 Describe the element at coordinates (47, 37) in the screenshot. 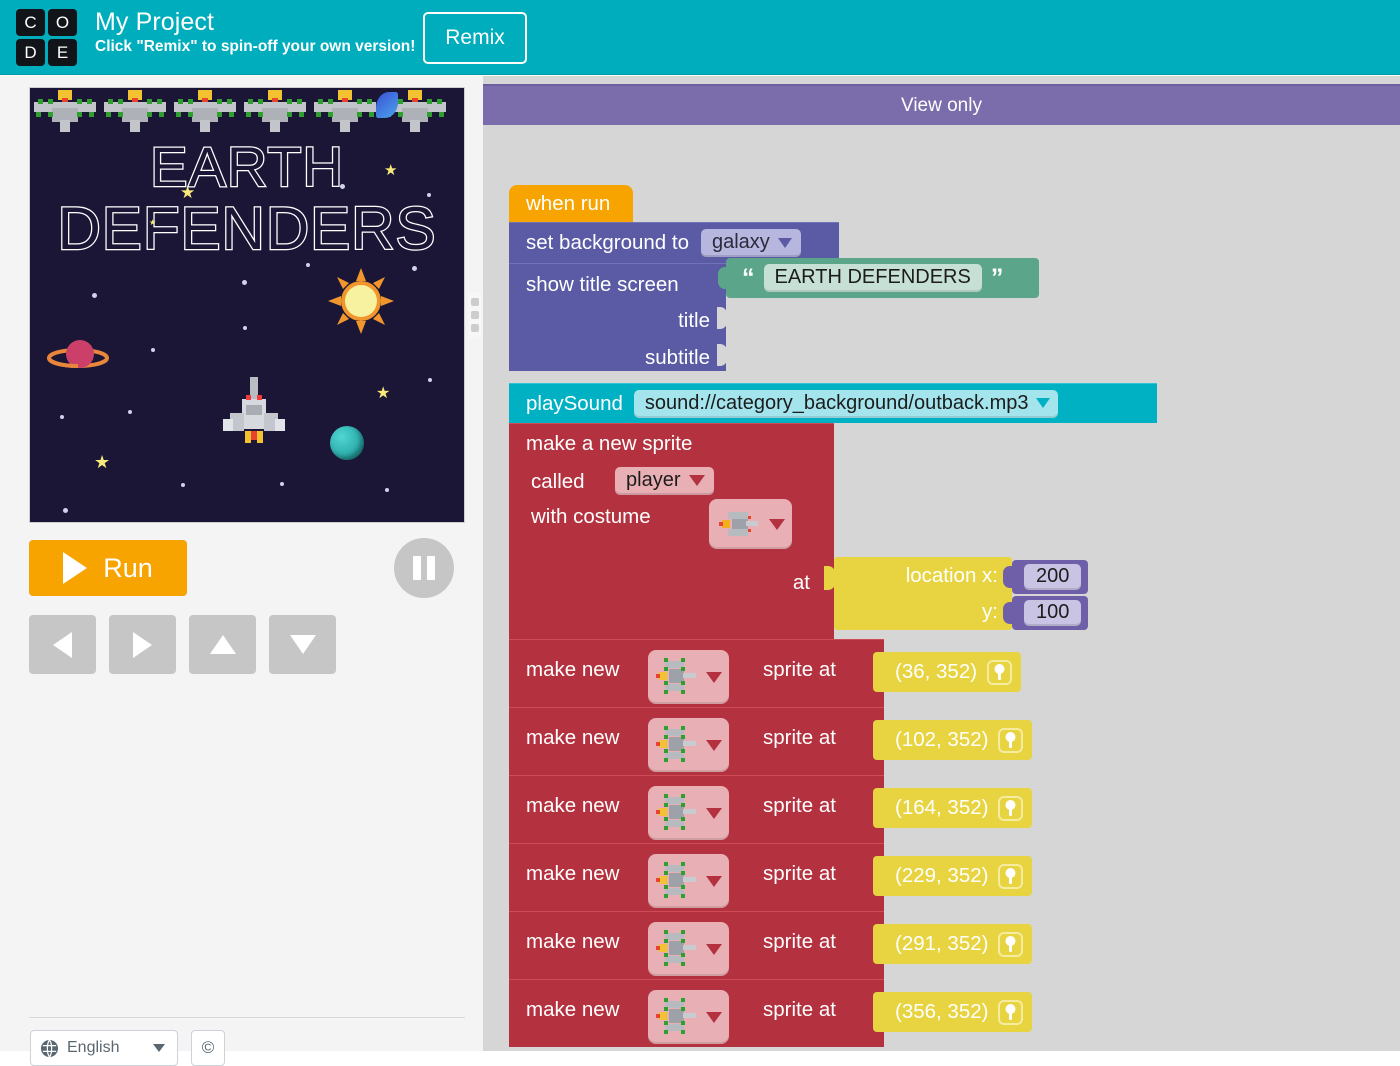

I see `code-logo: C O D E` at that location.